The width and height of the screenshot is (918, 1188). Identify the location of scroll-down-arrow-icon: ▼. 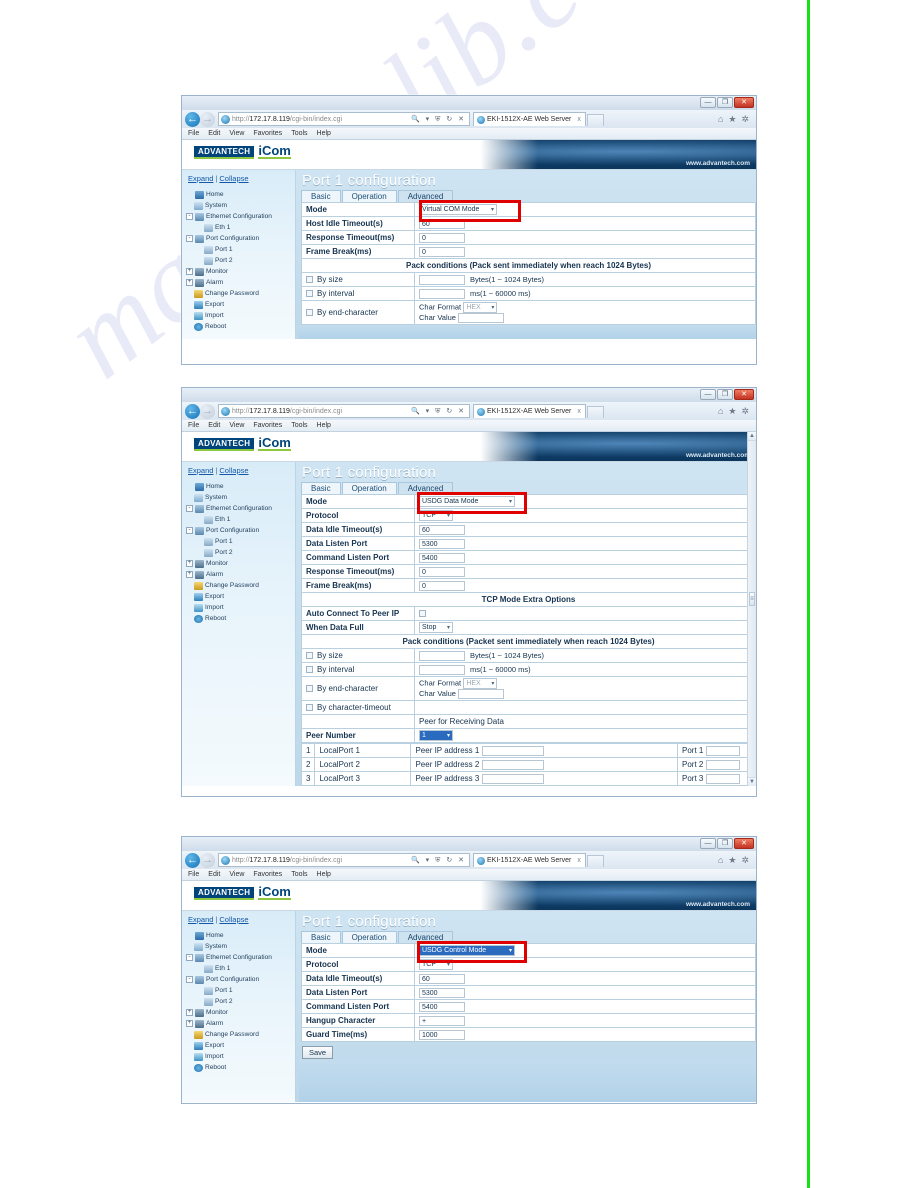
(752, 781).